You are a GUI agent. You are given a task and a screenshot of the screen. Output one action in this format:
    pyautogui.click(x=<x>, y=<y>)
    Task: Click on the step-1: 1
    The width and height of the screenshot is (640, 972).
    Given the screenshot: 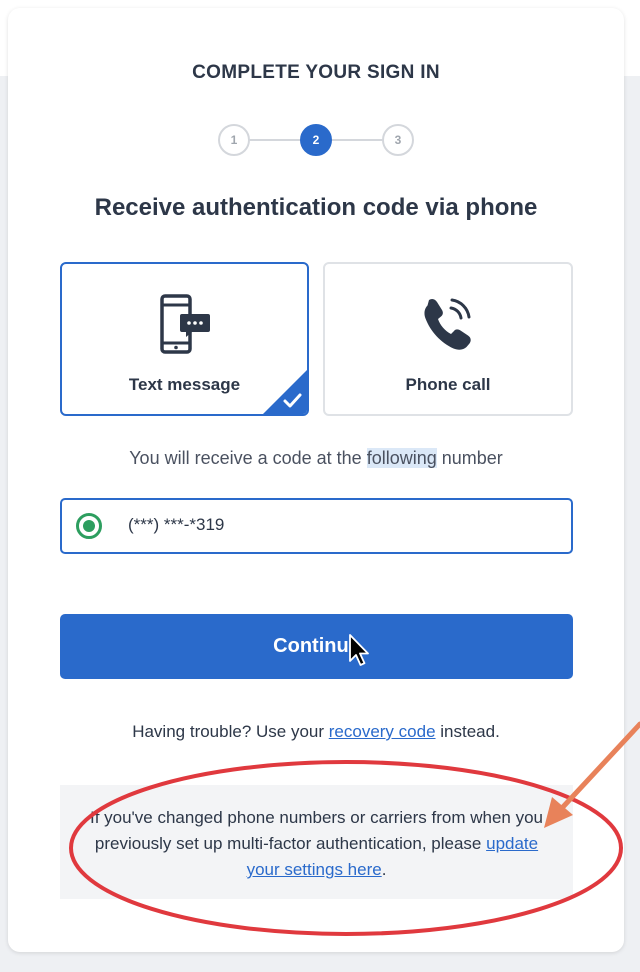 What is the action you would take?
    pyautogui.click(x=234, y=140)
    